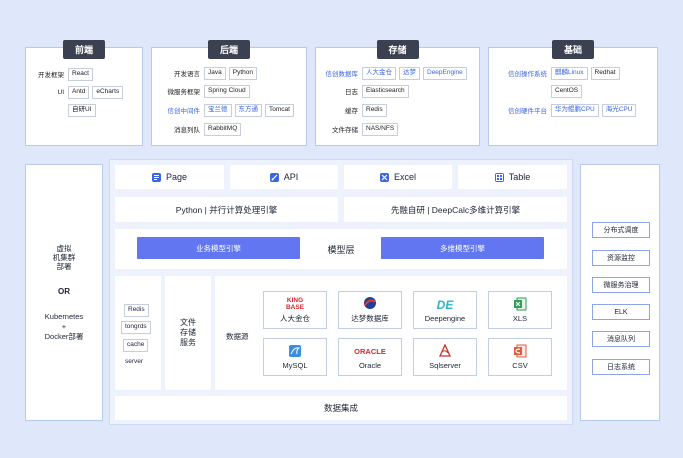  Describe the element at coordinates (218, 110) in the screenshot. I see `tag-baolande: 宝兰德` at that location.